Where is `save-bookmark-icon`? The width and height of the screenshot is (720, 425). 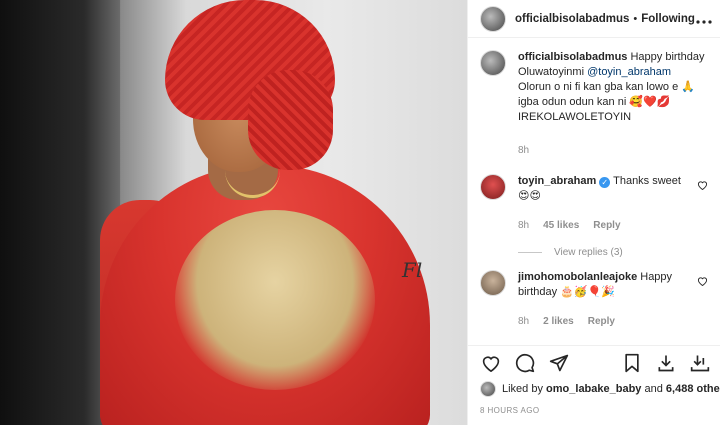 save-bookmark-icon is located at coordinates (632, 363).